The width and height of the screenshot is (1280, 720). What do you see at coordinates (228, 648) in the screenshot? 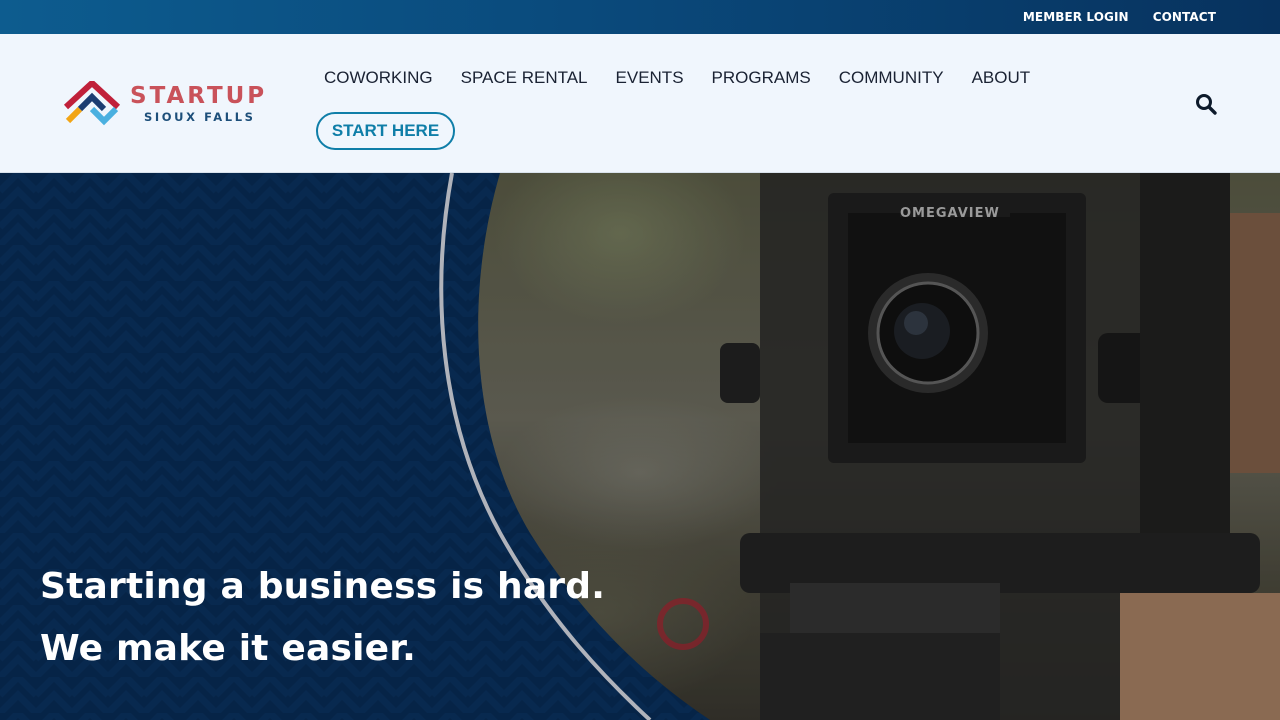
I see `hero-headline-line2: We make it easier.` at bounding box center [228, 648].